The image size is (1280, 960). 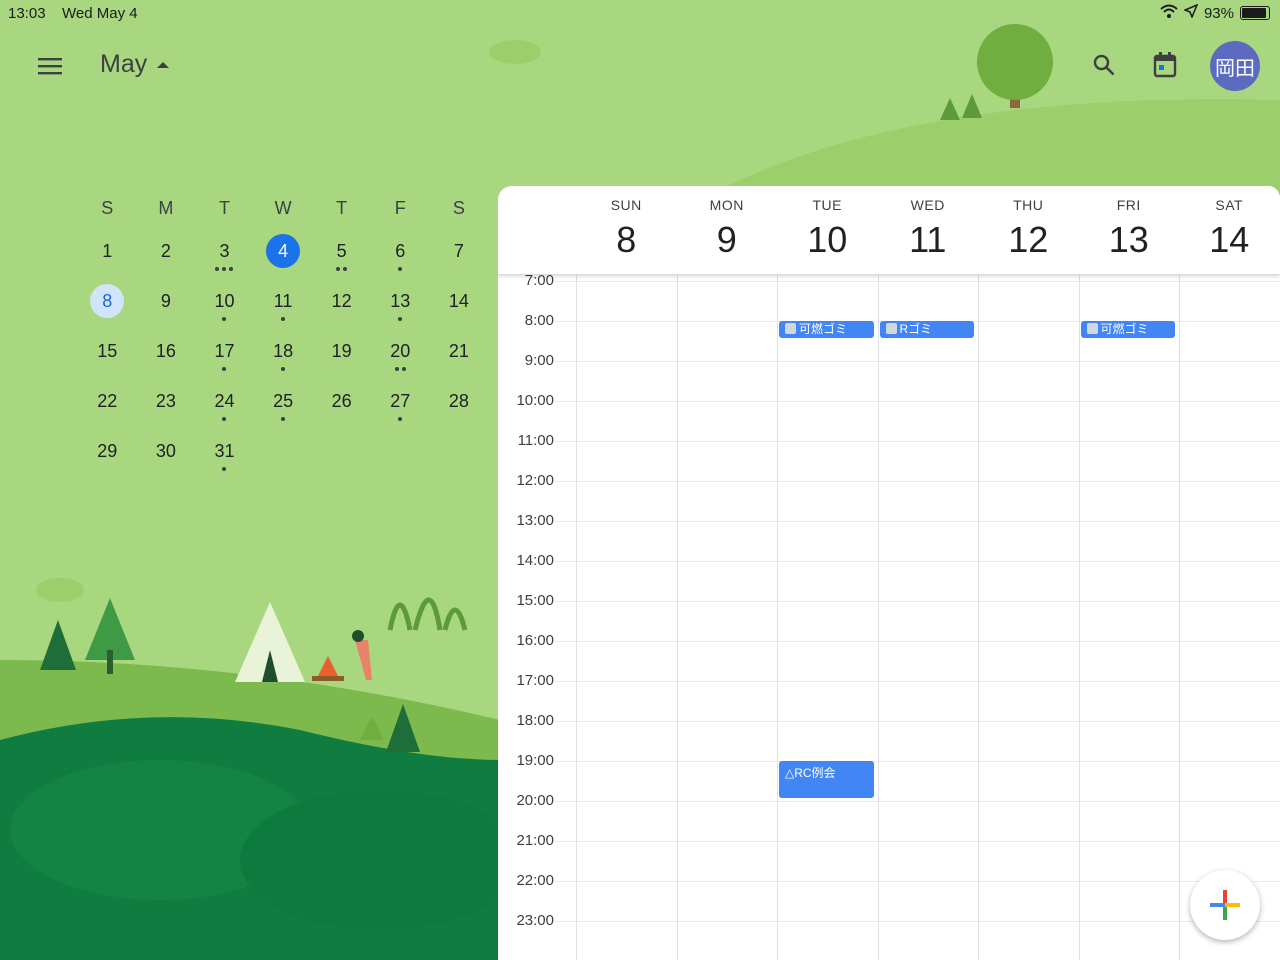 I want to click on mini-day-cell: 7, so click(x=459, y=251).